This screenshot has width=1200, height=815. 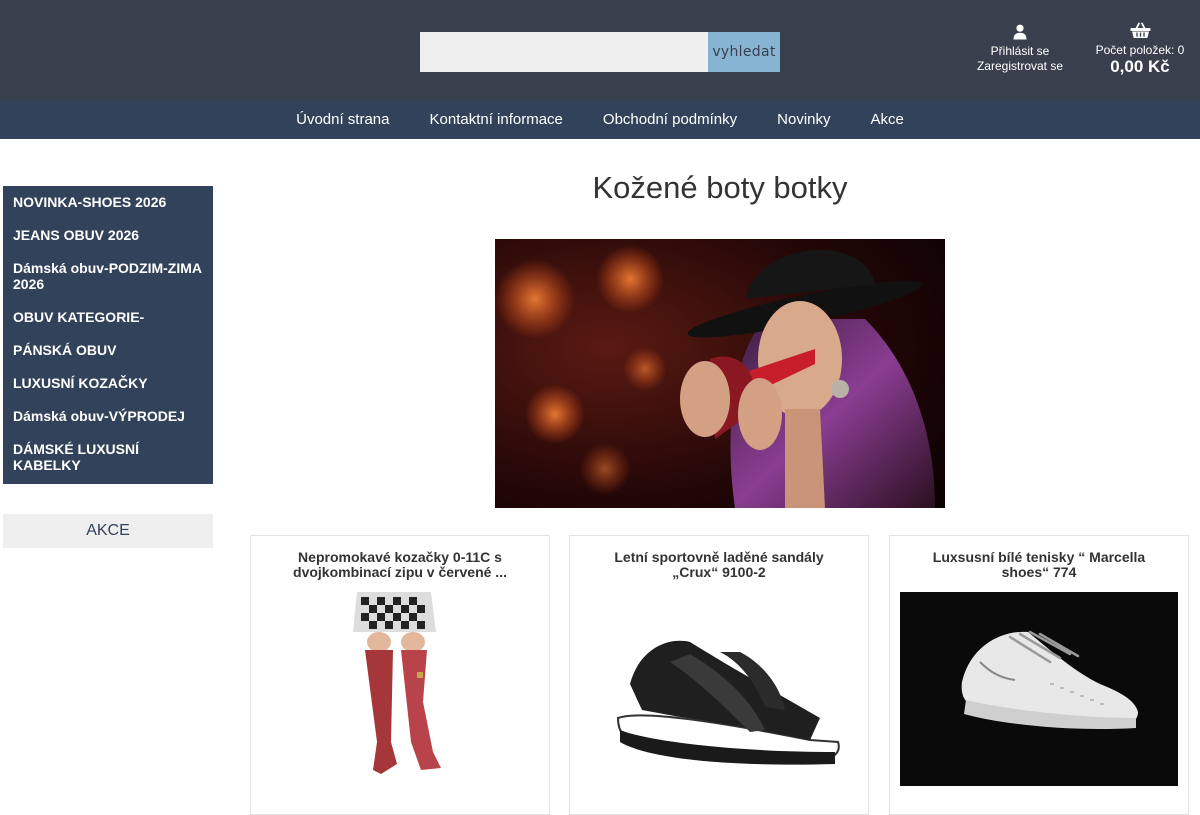 What do you see at coordinates (887, 119) in the screenshot?
I see `nav-item-sale: Akce` at bounding box center [887, 119].